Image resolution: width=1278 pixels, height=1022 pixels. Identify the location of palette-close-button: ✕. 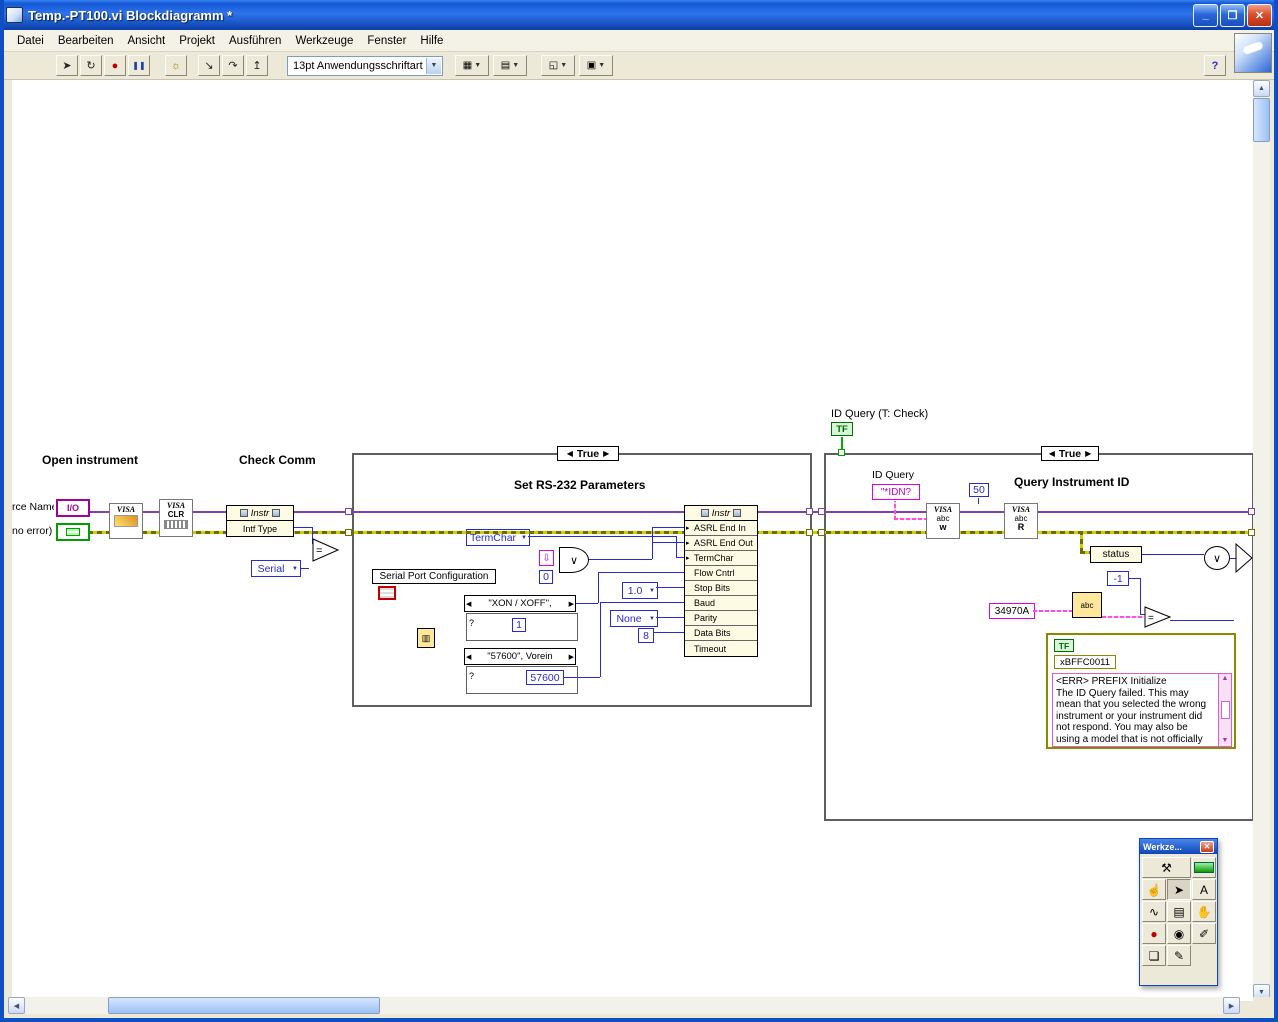
(1207, 846).